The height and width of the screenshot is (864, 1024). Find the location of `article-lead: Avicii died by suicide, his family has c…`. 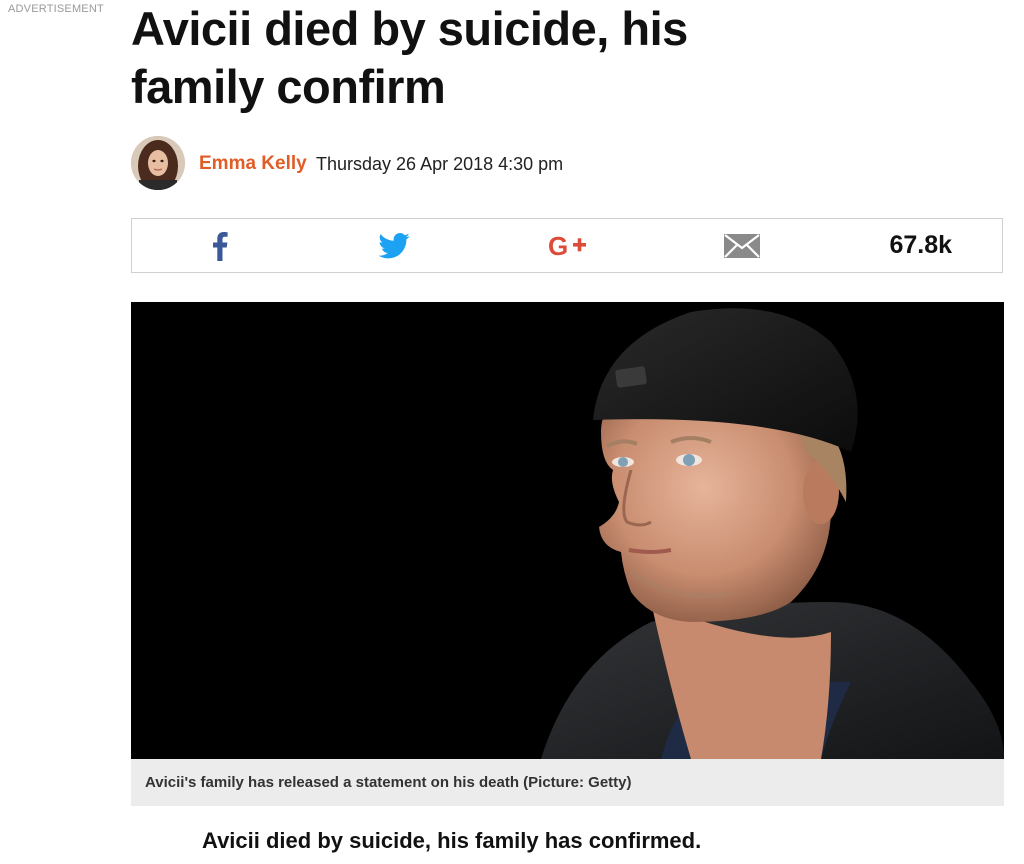

article-lead: Avicii died by suicide, his family has c… is located at coordinates (452, 840).